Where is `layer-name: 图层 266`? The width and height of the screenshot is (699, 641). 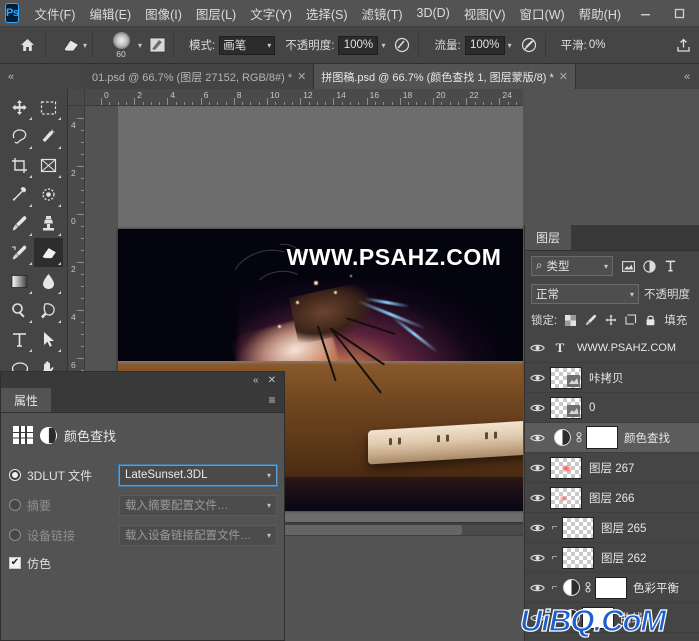 layer-name: 图层 266 is located at coordinates (609, 498).